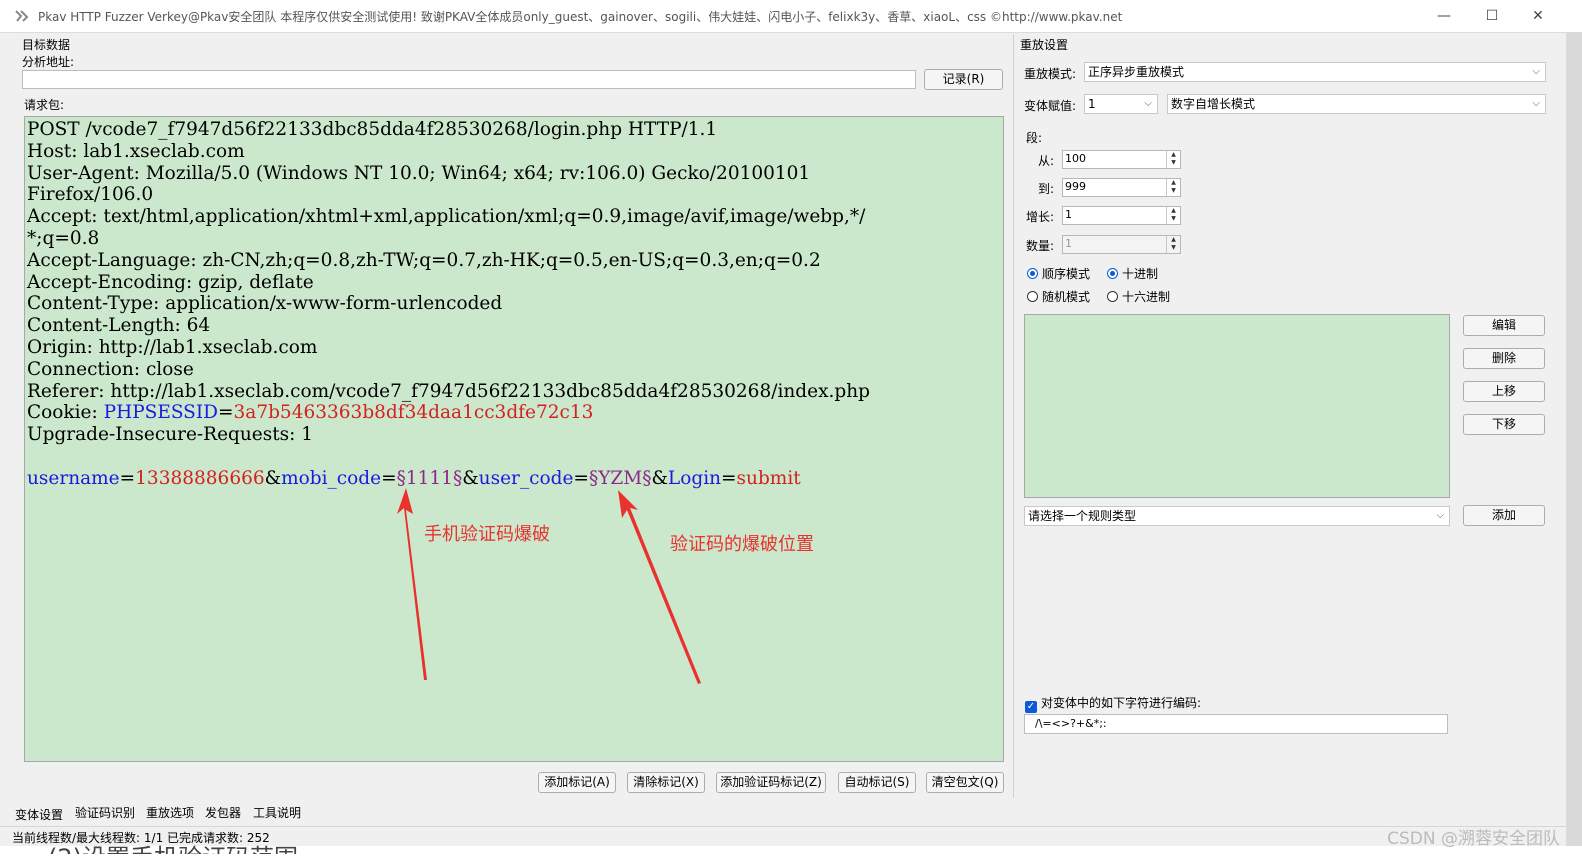  What do you see at coordinates (170, 435) in the screenshot?
I see `request-text: Upgrade-Insecure-Requests: 1` at bounding box center [170, 435].